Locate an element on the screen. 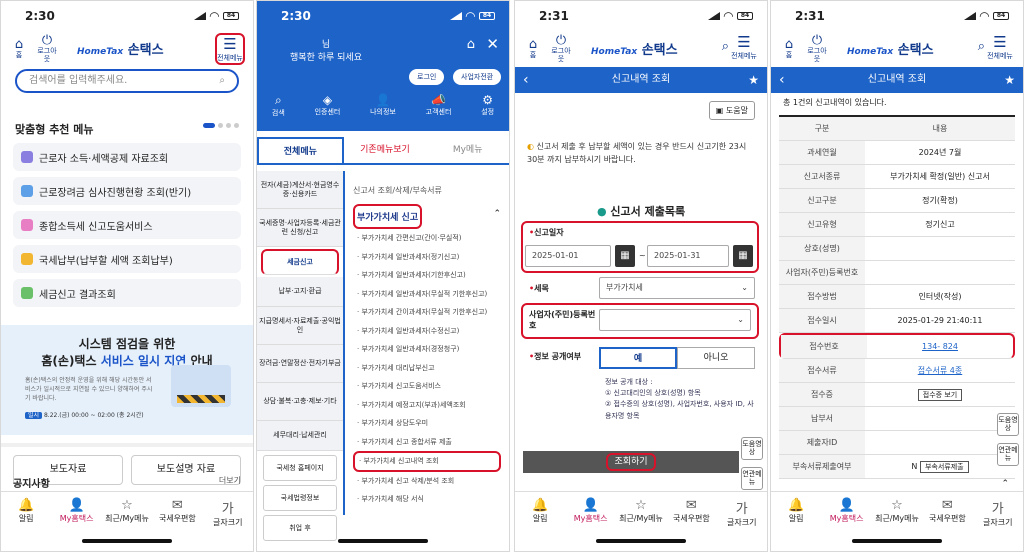 The width and height of the screenshot is (1024, 552). date-from-input: 2025-01-01 is located at coordinates (568, 256).